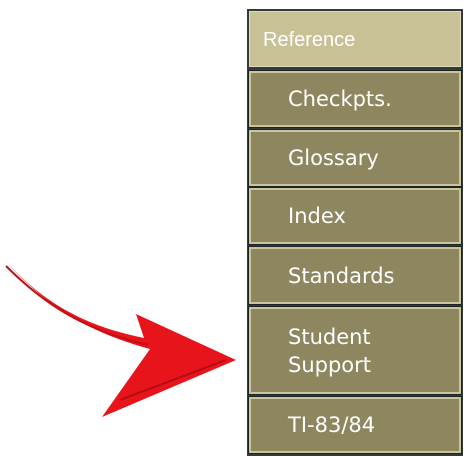  I want to click on sidebar-item-standards: Standards, so click(355, 275).